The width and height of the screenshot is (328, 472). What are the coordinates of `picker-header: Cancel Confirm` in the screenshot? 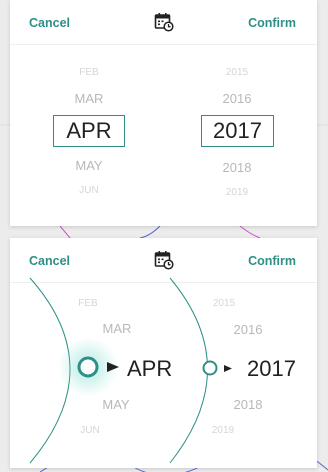 It's located at (163, 22).